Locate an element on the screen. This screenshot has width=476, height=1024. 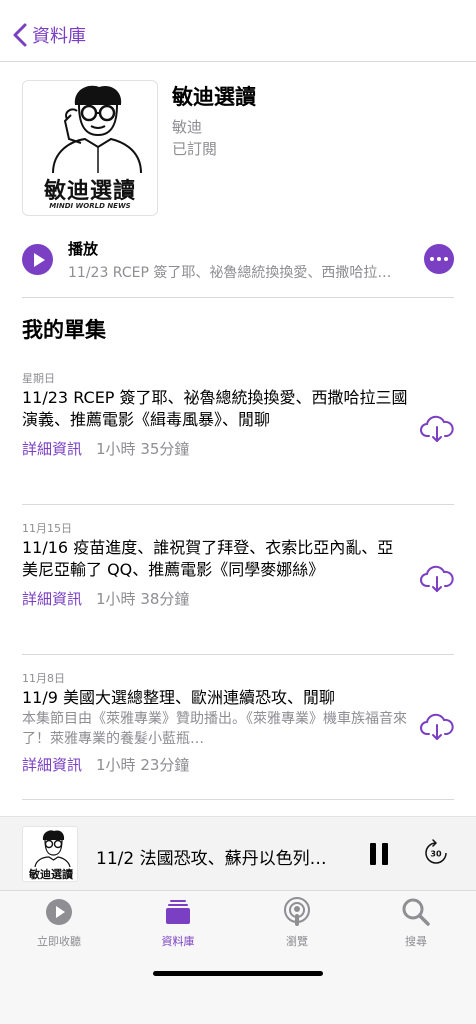
show-artwork: 敏迪選讀 MINDI WORLD NEWS is located at coordinates (90, 148).